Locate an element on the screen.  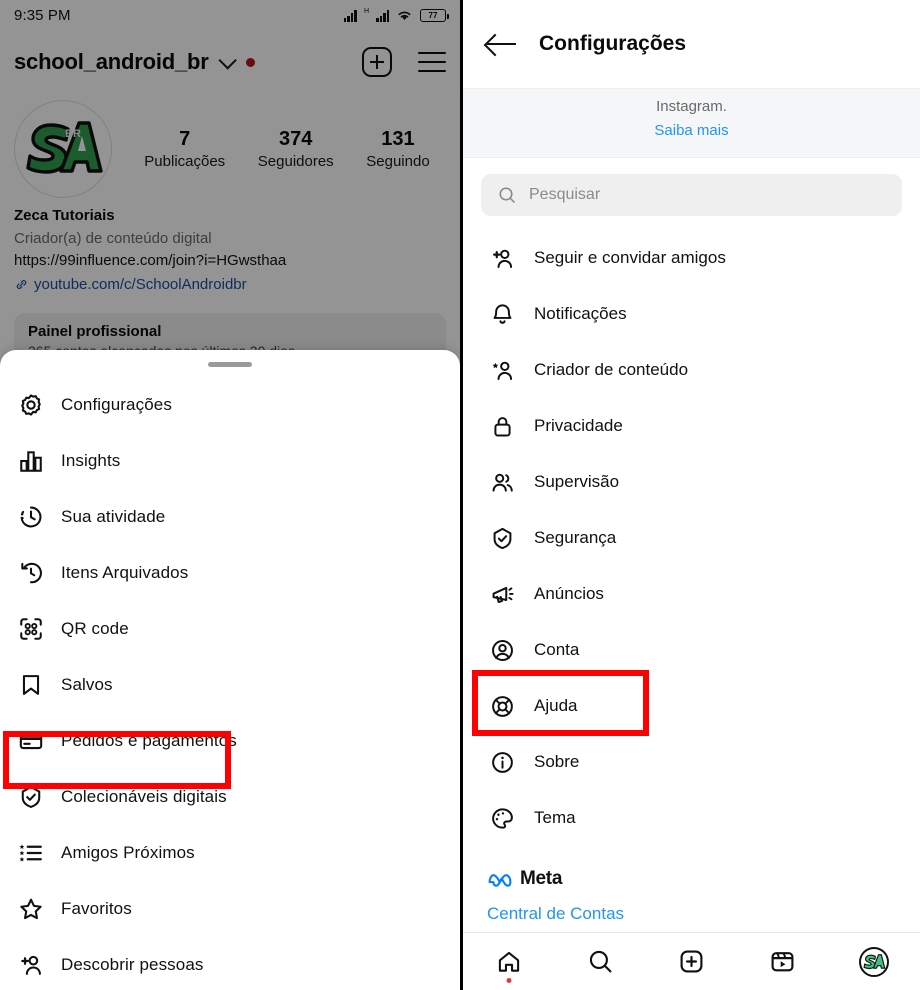
people-icon is located at coordinates (502, 482).